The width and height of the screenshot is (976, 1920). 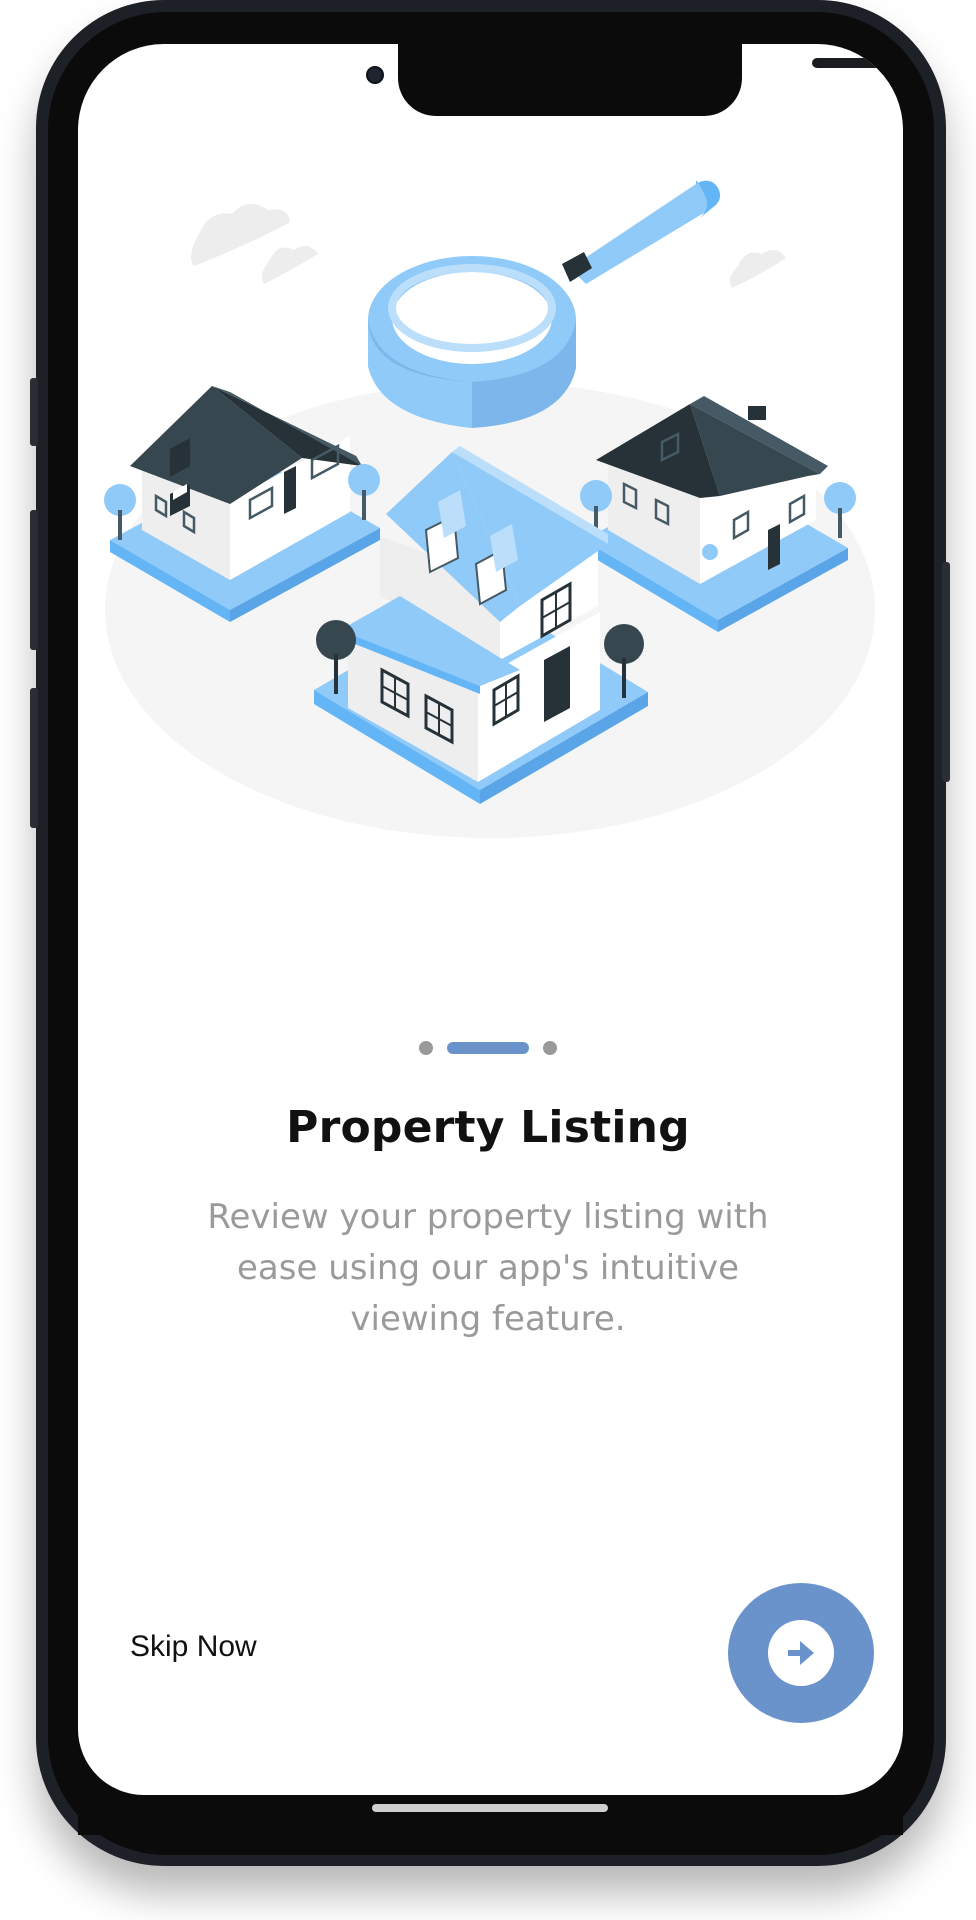 I want to click on onboarding-title: Property Listing, so click(x=488, y=1127).